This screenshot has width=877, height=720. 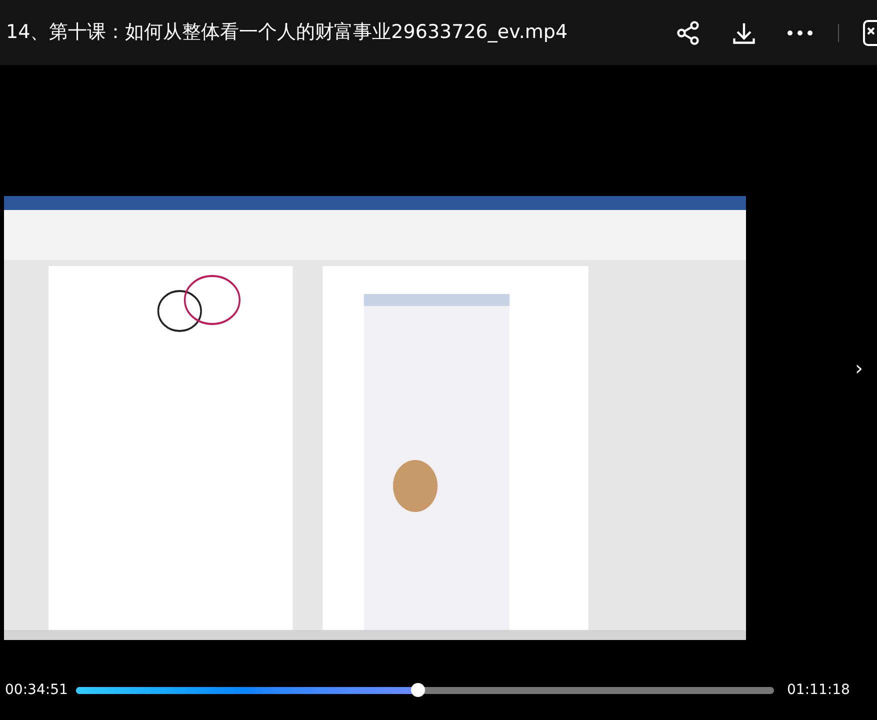 I want to click on progress-thumb, so click(x=418, y=689).